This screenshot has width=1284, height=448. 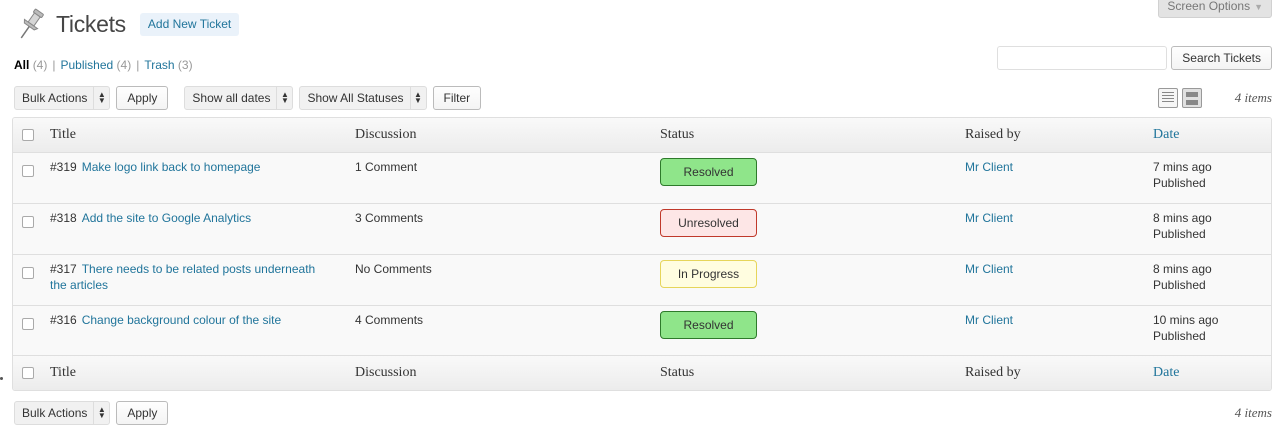 What do you see at coordinates (993, 134) in the screenshot?
I see `column-raised-by-header: Raised by` at bounding box center [993, 134].